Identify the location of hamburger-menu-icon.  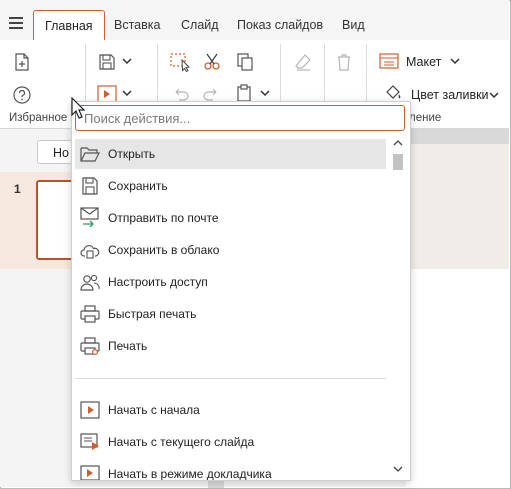
(16, 23).